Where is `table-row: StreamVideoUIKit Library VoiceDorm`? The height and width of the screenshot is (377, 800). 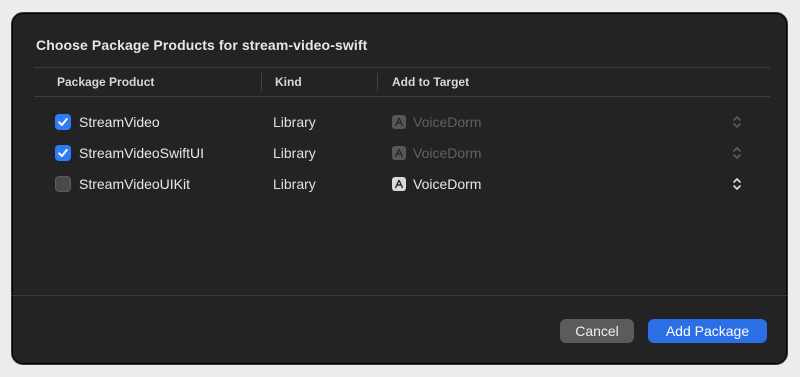
table-row: StreamVideoUIKit Library VoiceDorm is located at coordinates (402, 184).